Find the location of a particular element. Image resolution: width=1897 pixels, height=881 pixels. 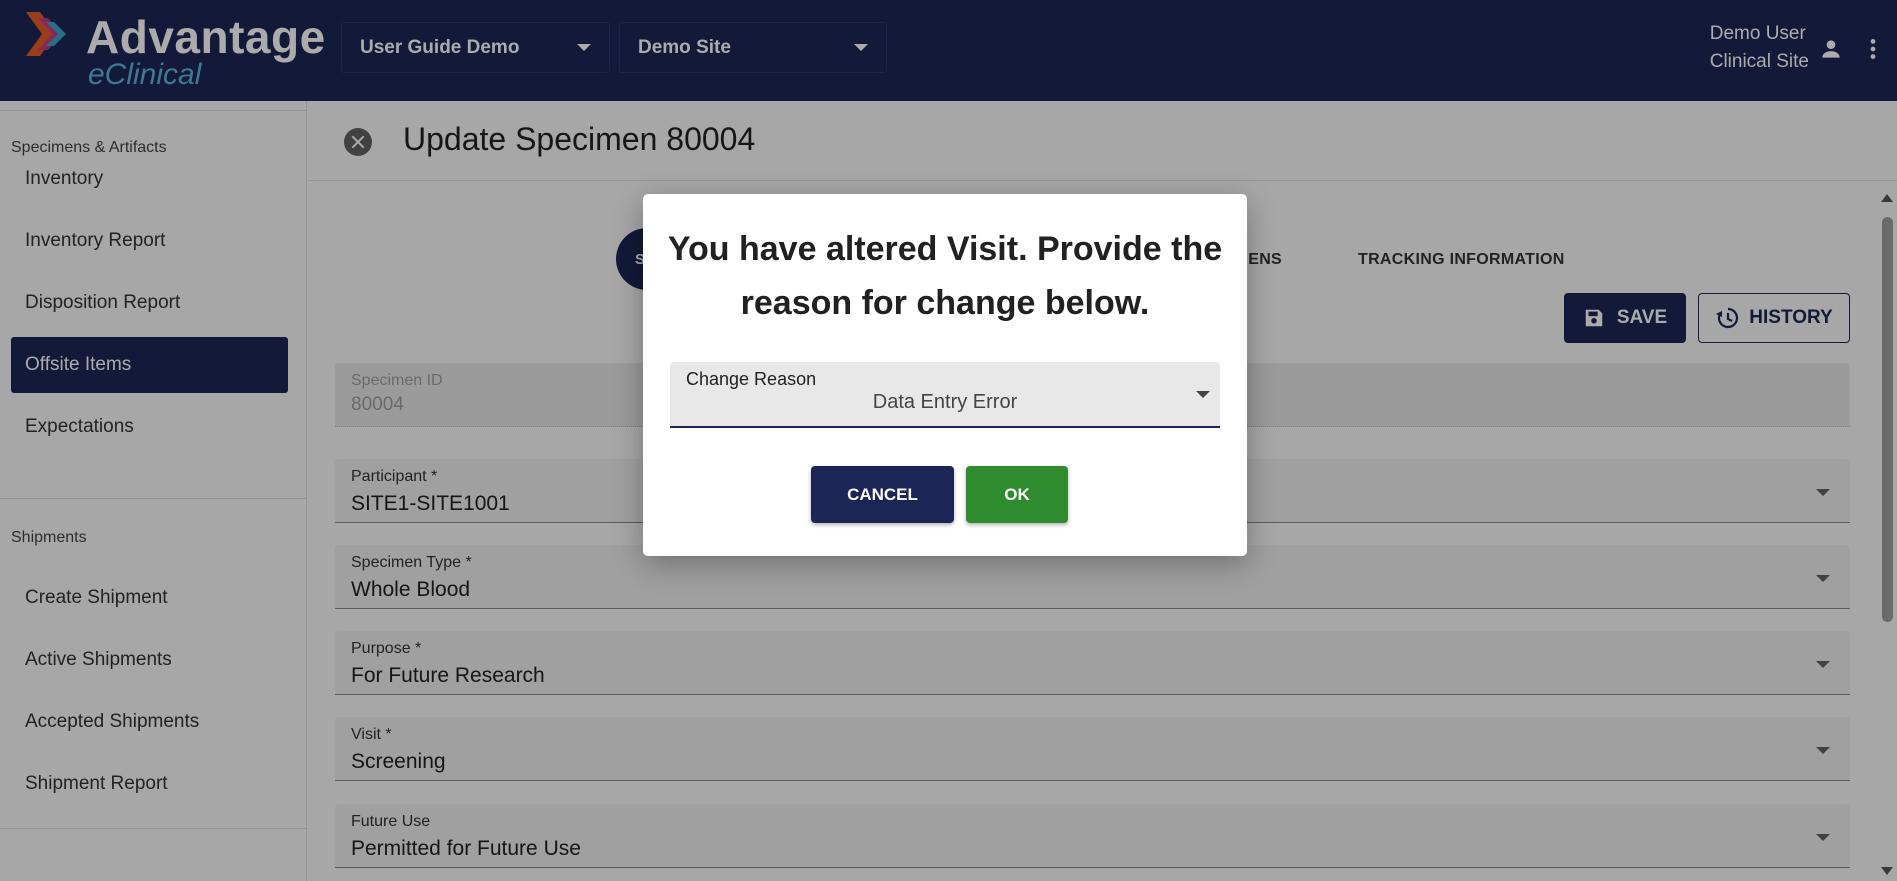

change-reason-select: Change Reason Data Entry Error is located at coordinates (945, 395).